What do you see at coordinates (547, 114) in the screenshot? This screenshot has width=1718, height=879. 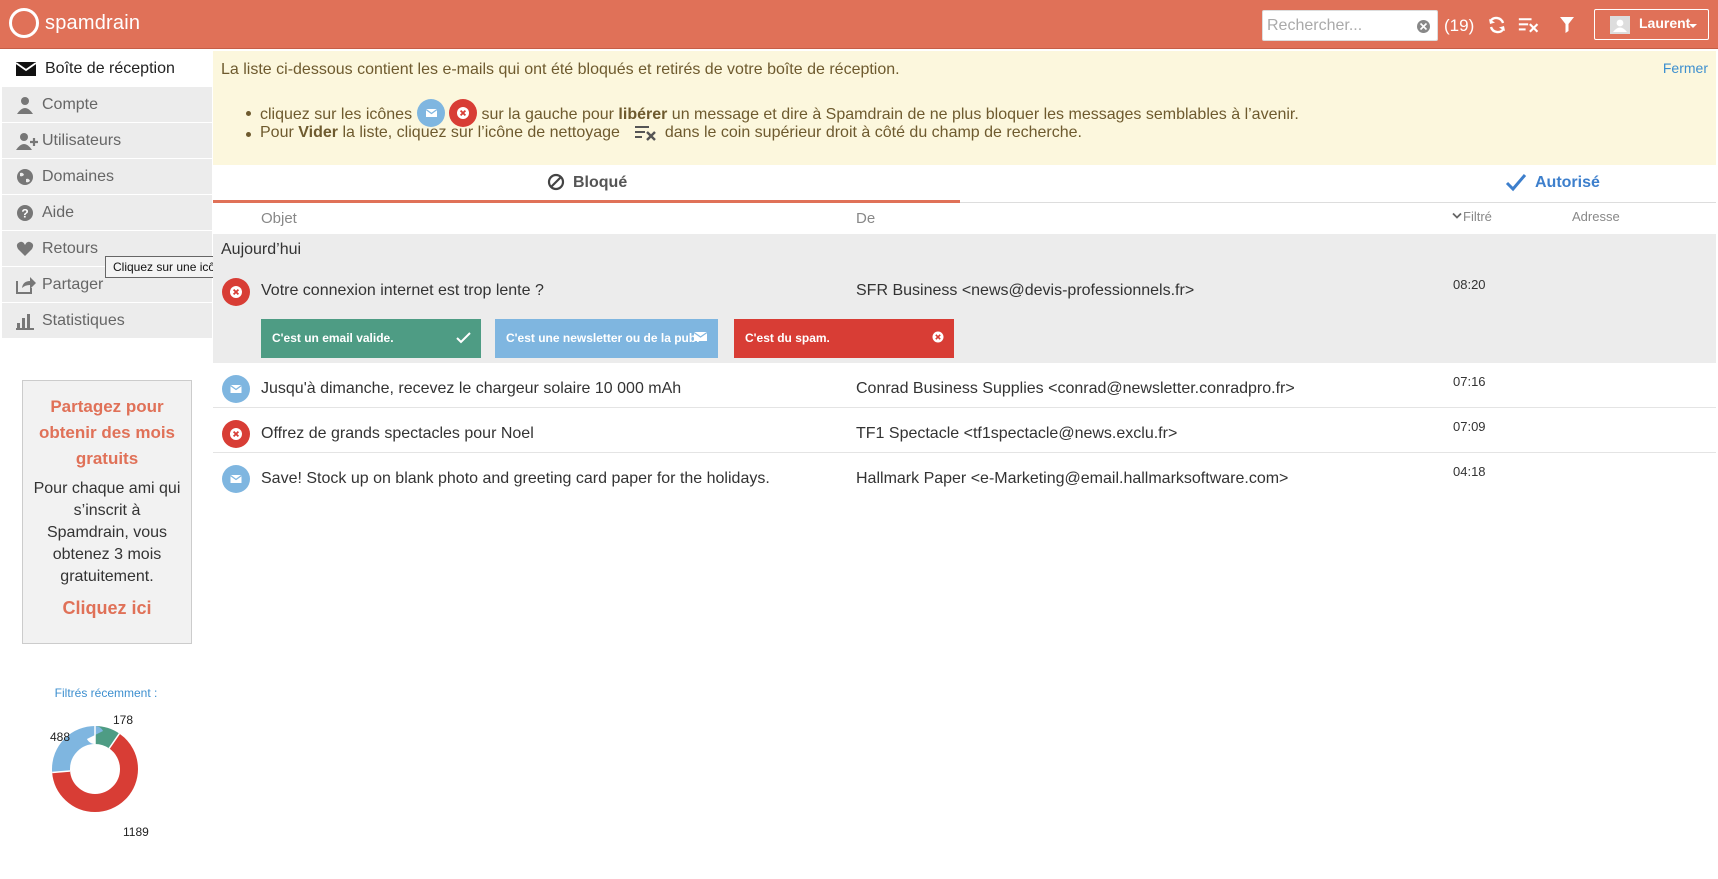 I see `info-text: sur la gauche pour` at bounding box center [547, 114].